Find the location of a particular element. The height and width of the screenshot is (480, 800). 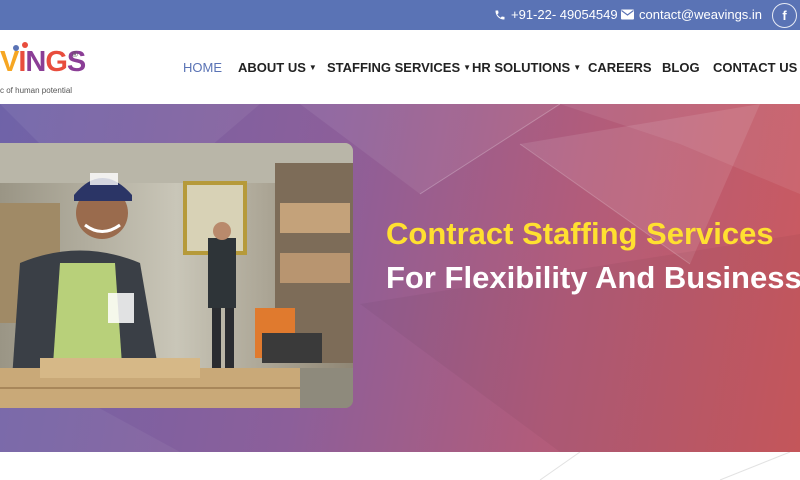

envelope-icon is located at coordinates (627, 14).